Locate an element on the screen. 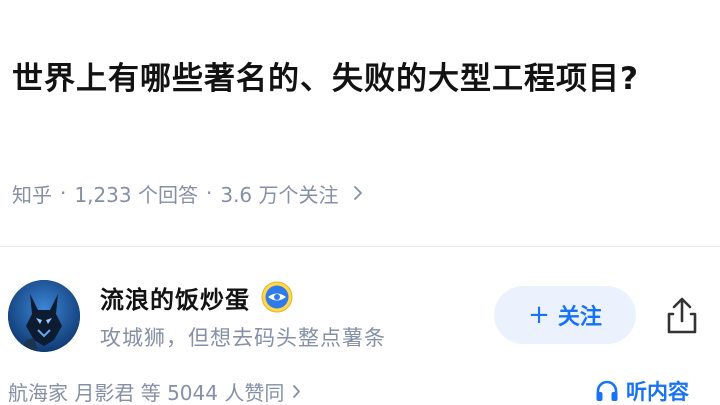  headphones-icon is located at coordinates (607, 390).